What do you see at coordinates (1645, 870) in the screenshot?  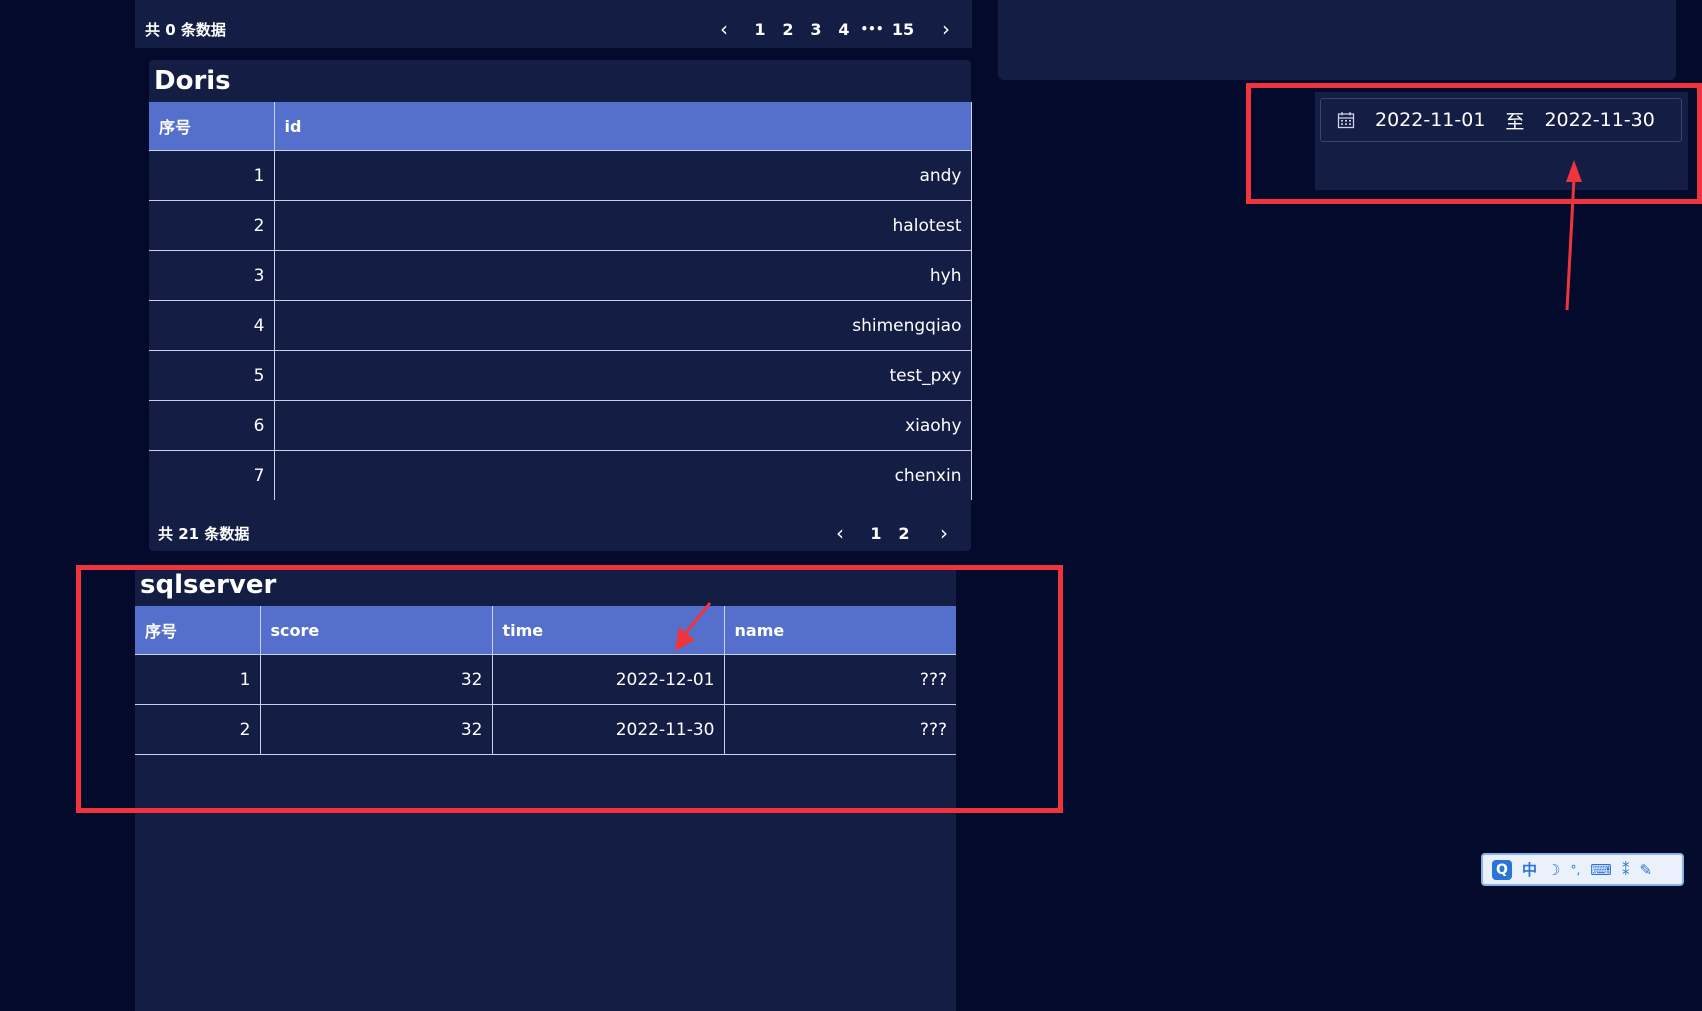 I see `wrench-icon: ✎` at bounding box center [1645, 870].